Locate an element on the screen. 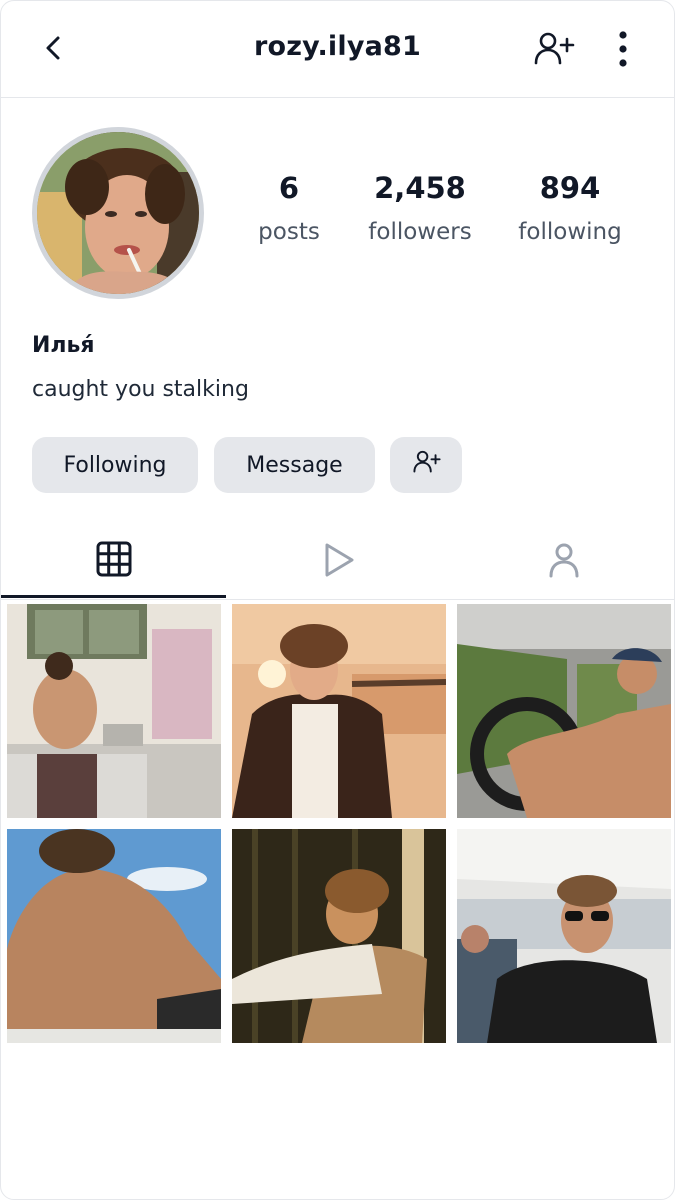  tab-tagged is located at coordinates (562, 562).